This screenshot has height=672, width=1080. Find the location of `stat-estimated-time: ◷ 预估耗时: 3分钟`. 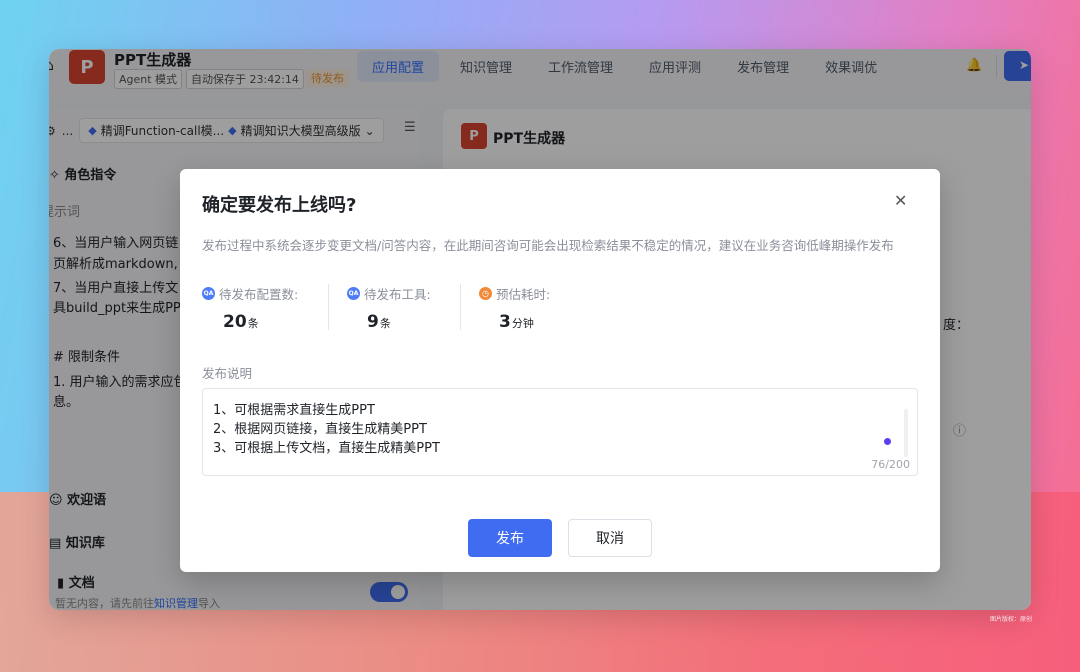

stat-estimated-time: ◷ 预估耗时: 3分钟 is located at coordinates (525, 308).